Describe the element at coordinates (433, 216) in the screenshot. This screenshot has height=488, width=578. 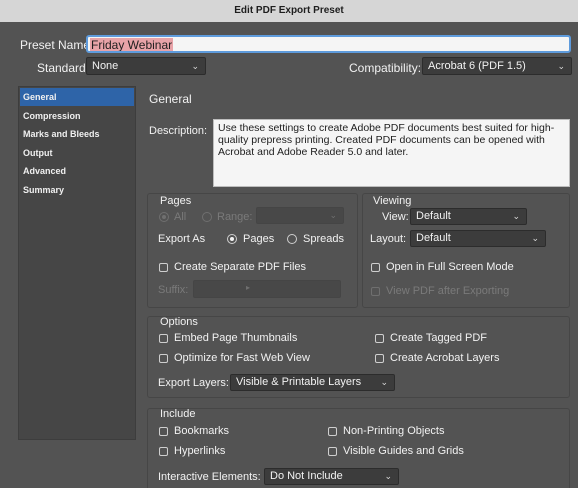
I see `view-value: Default` at that location.